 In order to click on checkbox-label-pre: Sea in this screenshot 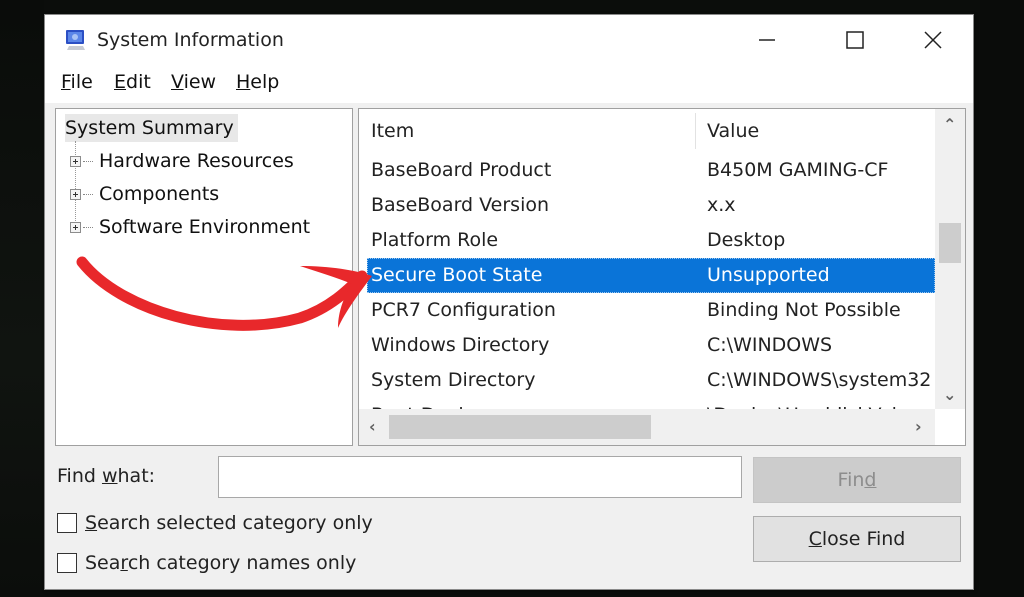, I will do `click(103, 563)`.